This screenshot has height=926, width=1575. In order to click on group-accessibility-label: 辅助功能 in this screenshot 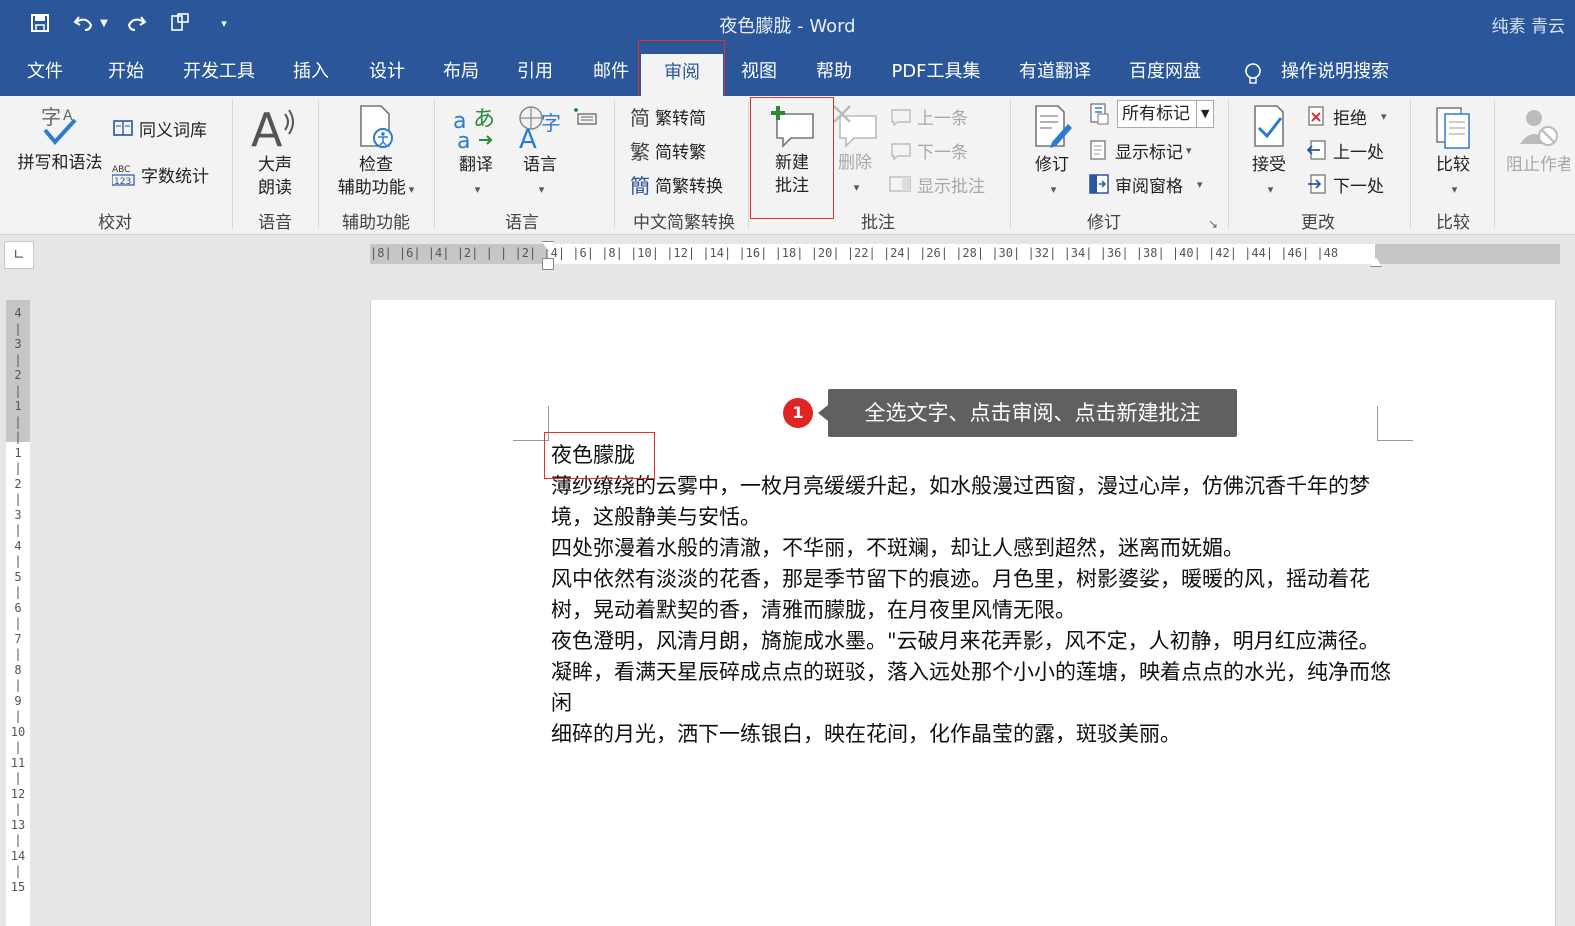, I will do `click(376, 223)`.